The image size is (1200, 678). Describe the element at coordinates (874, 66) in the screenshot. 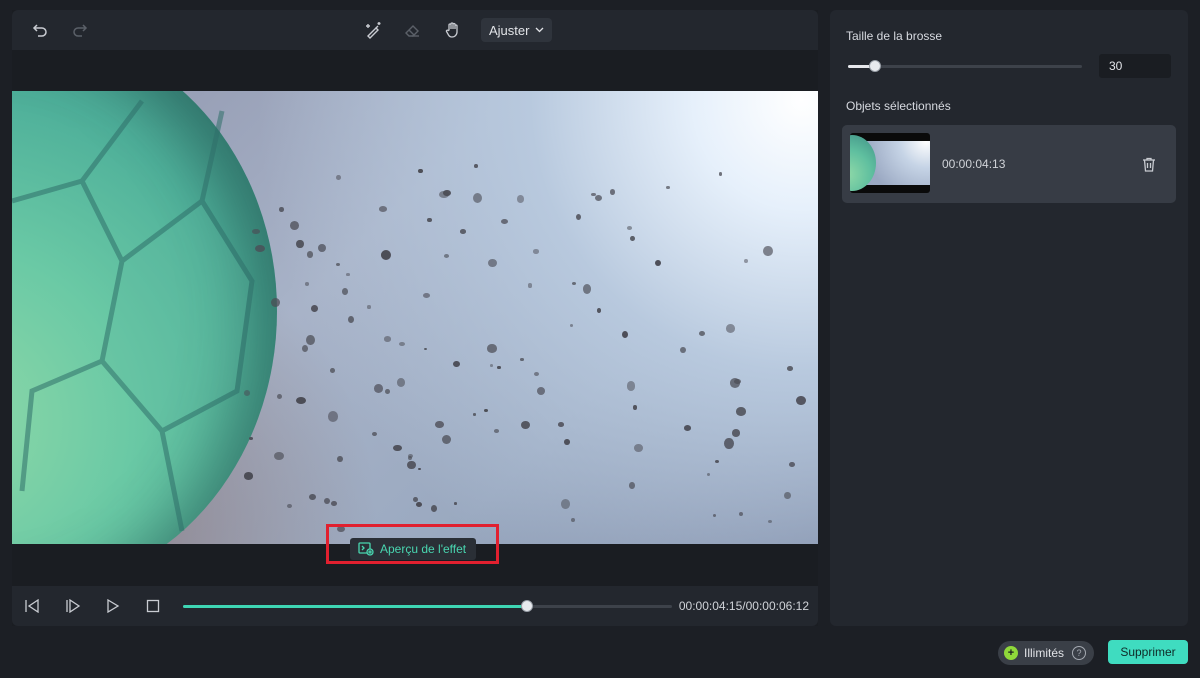

I see `brush-size-handle` at that location.